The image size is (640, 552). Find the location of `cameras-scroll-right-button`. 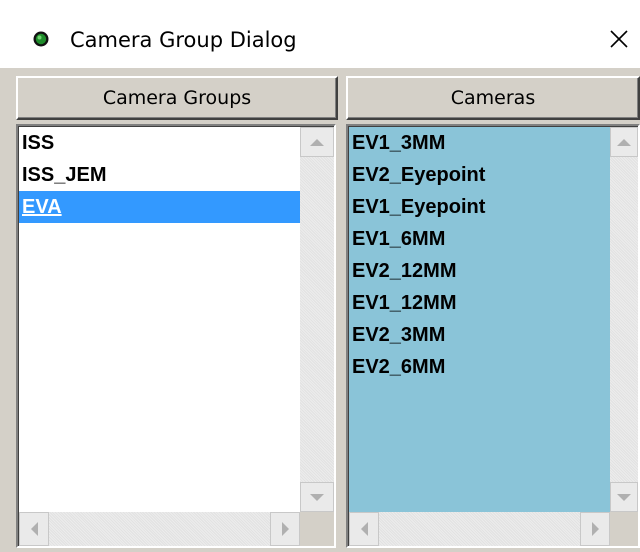

cameras-scroll-right-button is located at coordinates (595, 529).